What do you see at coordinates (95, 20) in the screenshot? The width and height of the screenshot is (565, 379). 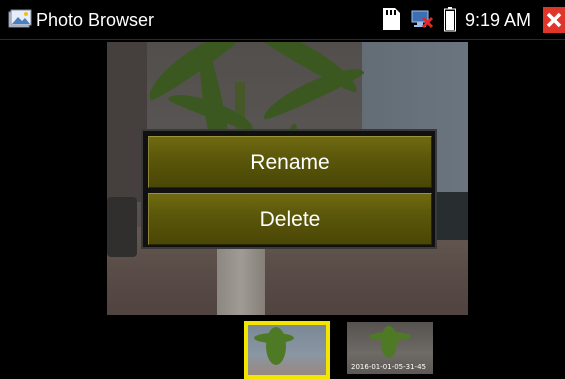 I see `app-title: Photo Browser` at bounding box center [95, 20].